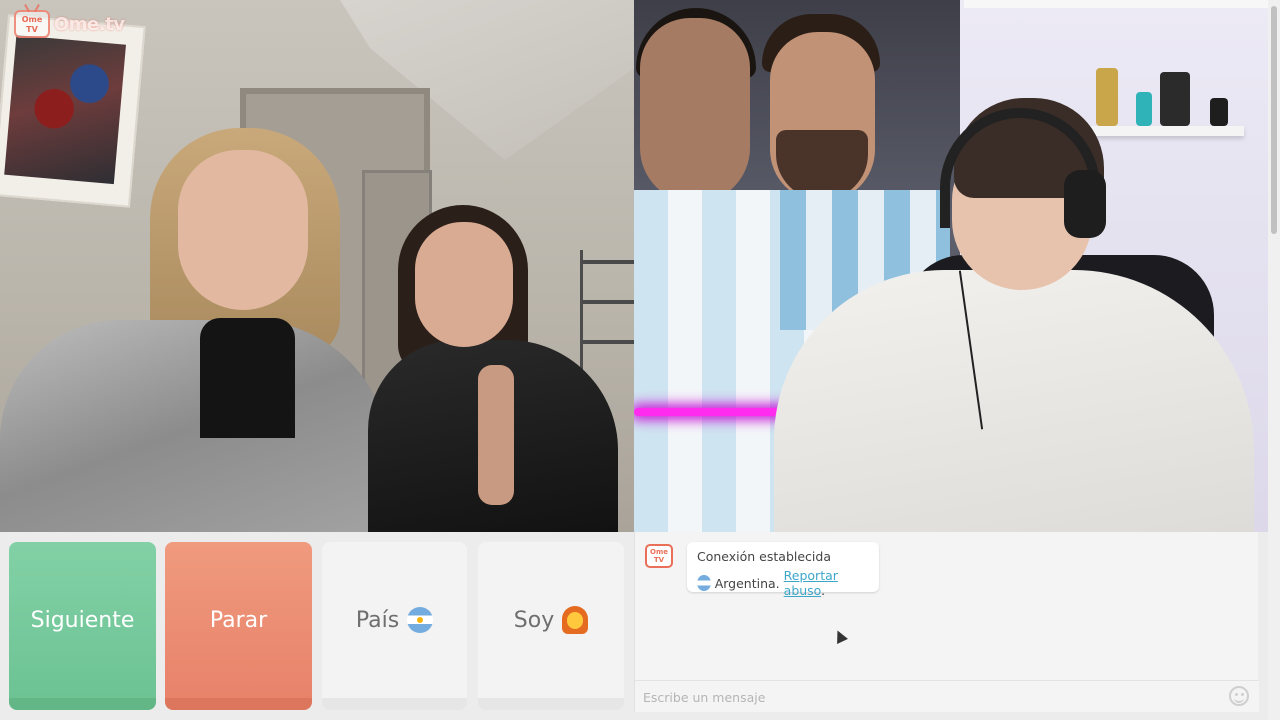 The image size is (1280, 720). I want to click on neon-light, so click(714, 412).